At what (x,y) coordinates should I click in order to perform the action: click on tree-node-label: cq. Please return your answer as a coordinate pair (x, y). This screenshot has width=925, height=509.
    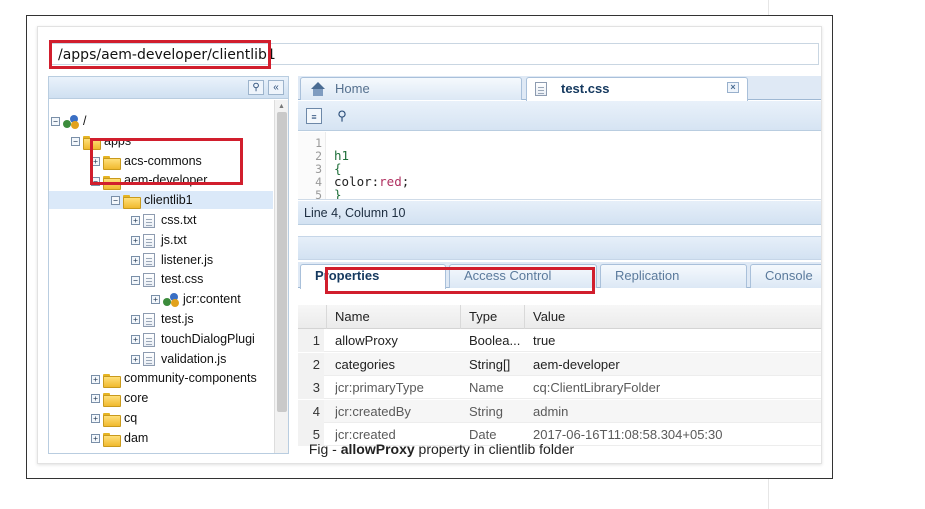
    Looking at the image, I should click on (131, 418).